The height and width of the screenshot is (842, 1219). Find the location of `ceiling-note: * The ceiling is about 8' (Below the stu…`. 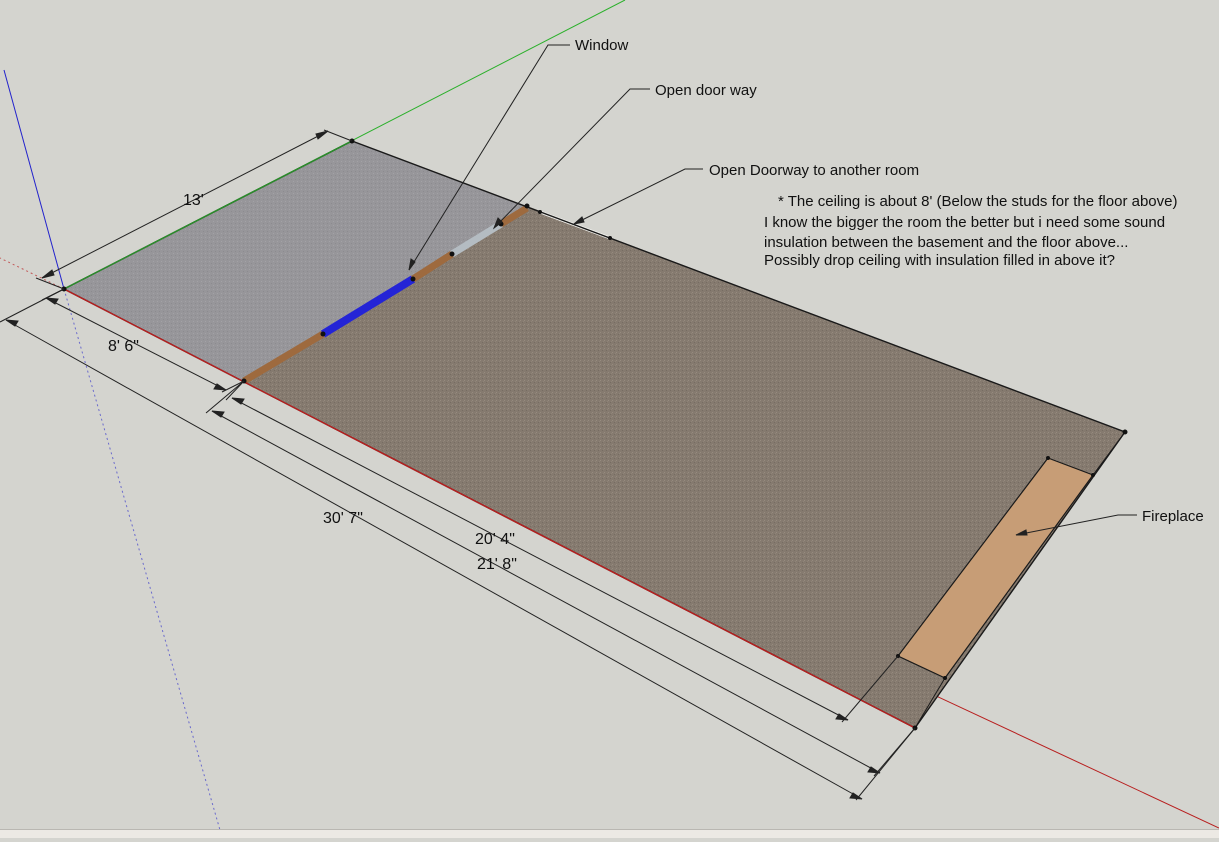

ceiling-note: * The ceiling is about 8' (Below the stu… is located at coordinates (970, 231).